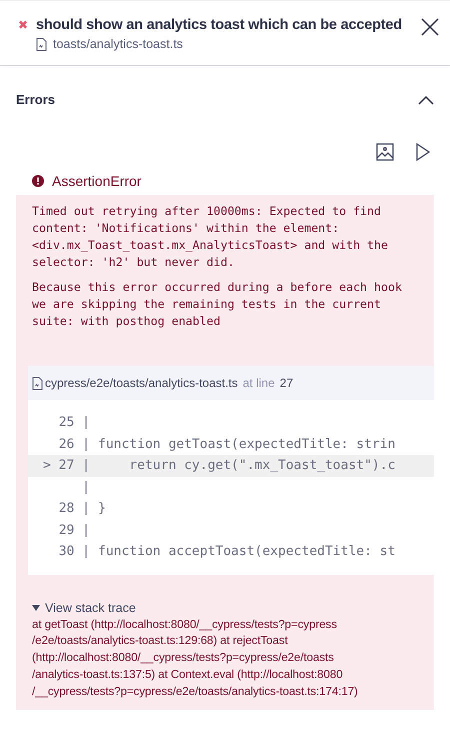 Image resolution: width=450 pixels, height=741 pixels. What do you see at coordinates (219, 25) in the screenshot?
I see `test-title: should show an analytics toast which can be accepted` at bounding box center [219, 25].